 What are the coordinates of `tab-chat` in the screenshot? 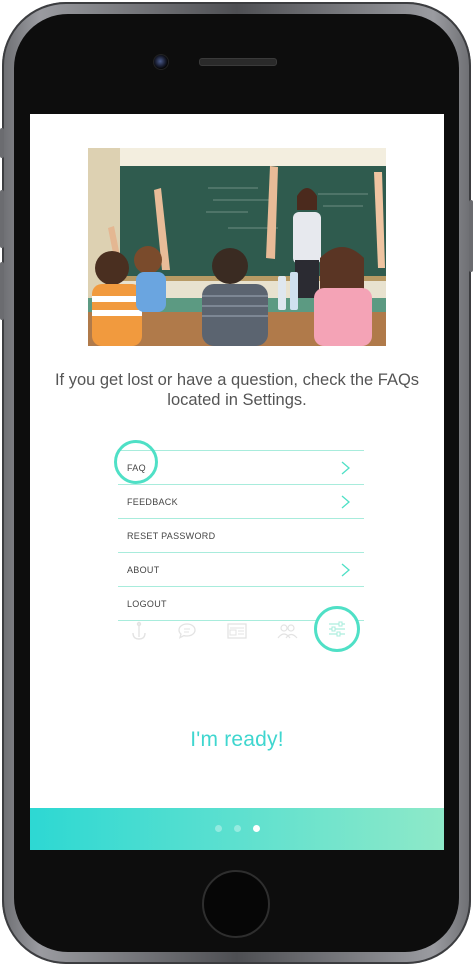 It's located at (187, 631).